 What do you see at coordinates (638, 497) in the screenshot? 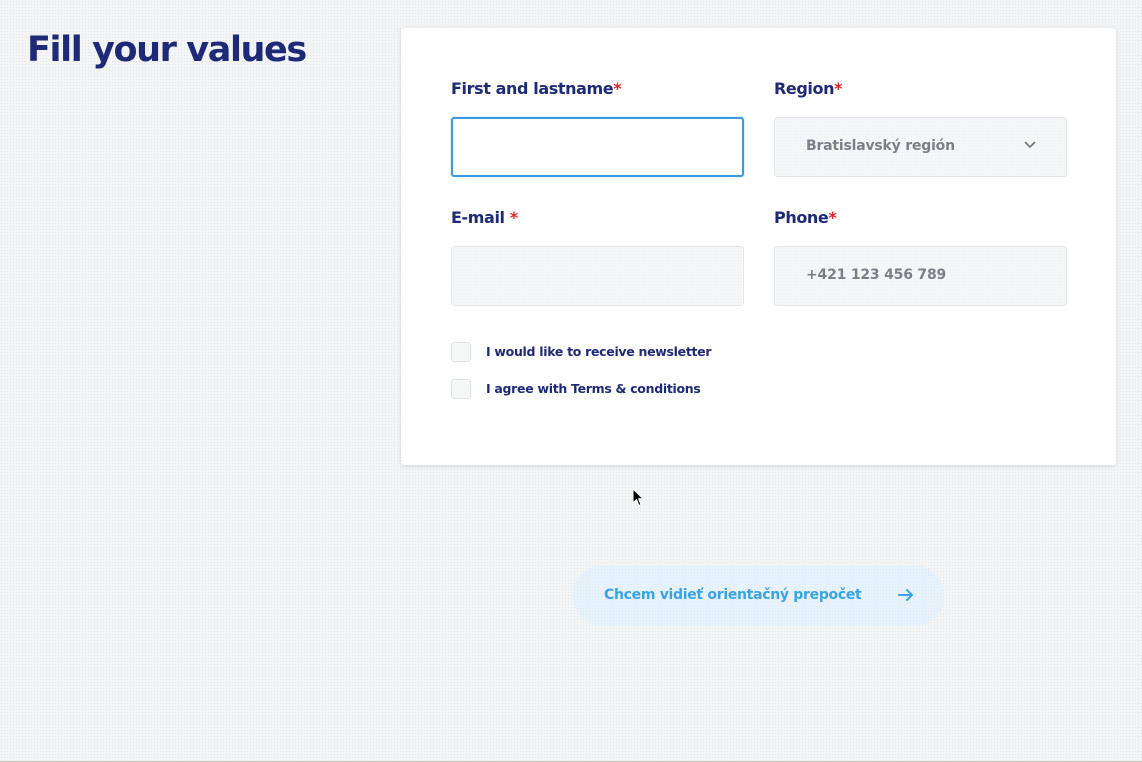
I see `mouse-pointer-icon` at bounding box center [638, 497].